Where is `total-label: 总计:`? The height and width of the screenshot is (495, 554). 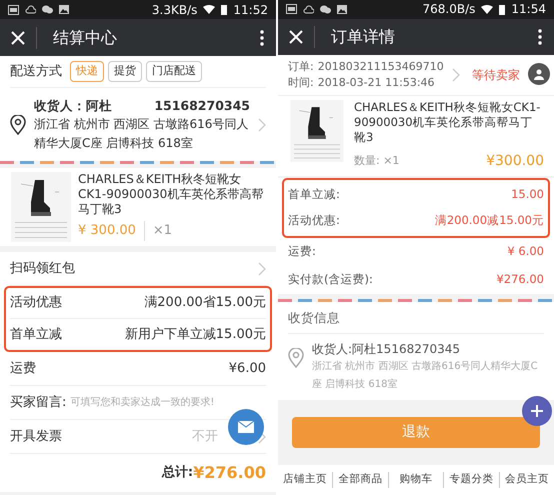 total-label: 总计: is located at coordinates (178, 473).